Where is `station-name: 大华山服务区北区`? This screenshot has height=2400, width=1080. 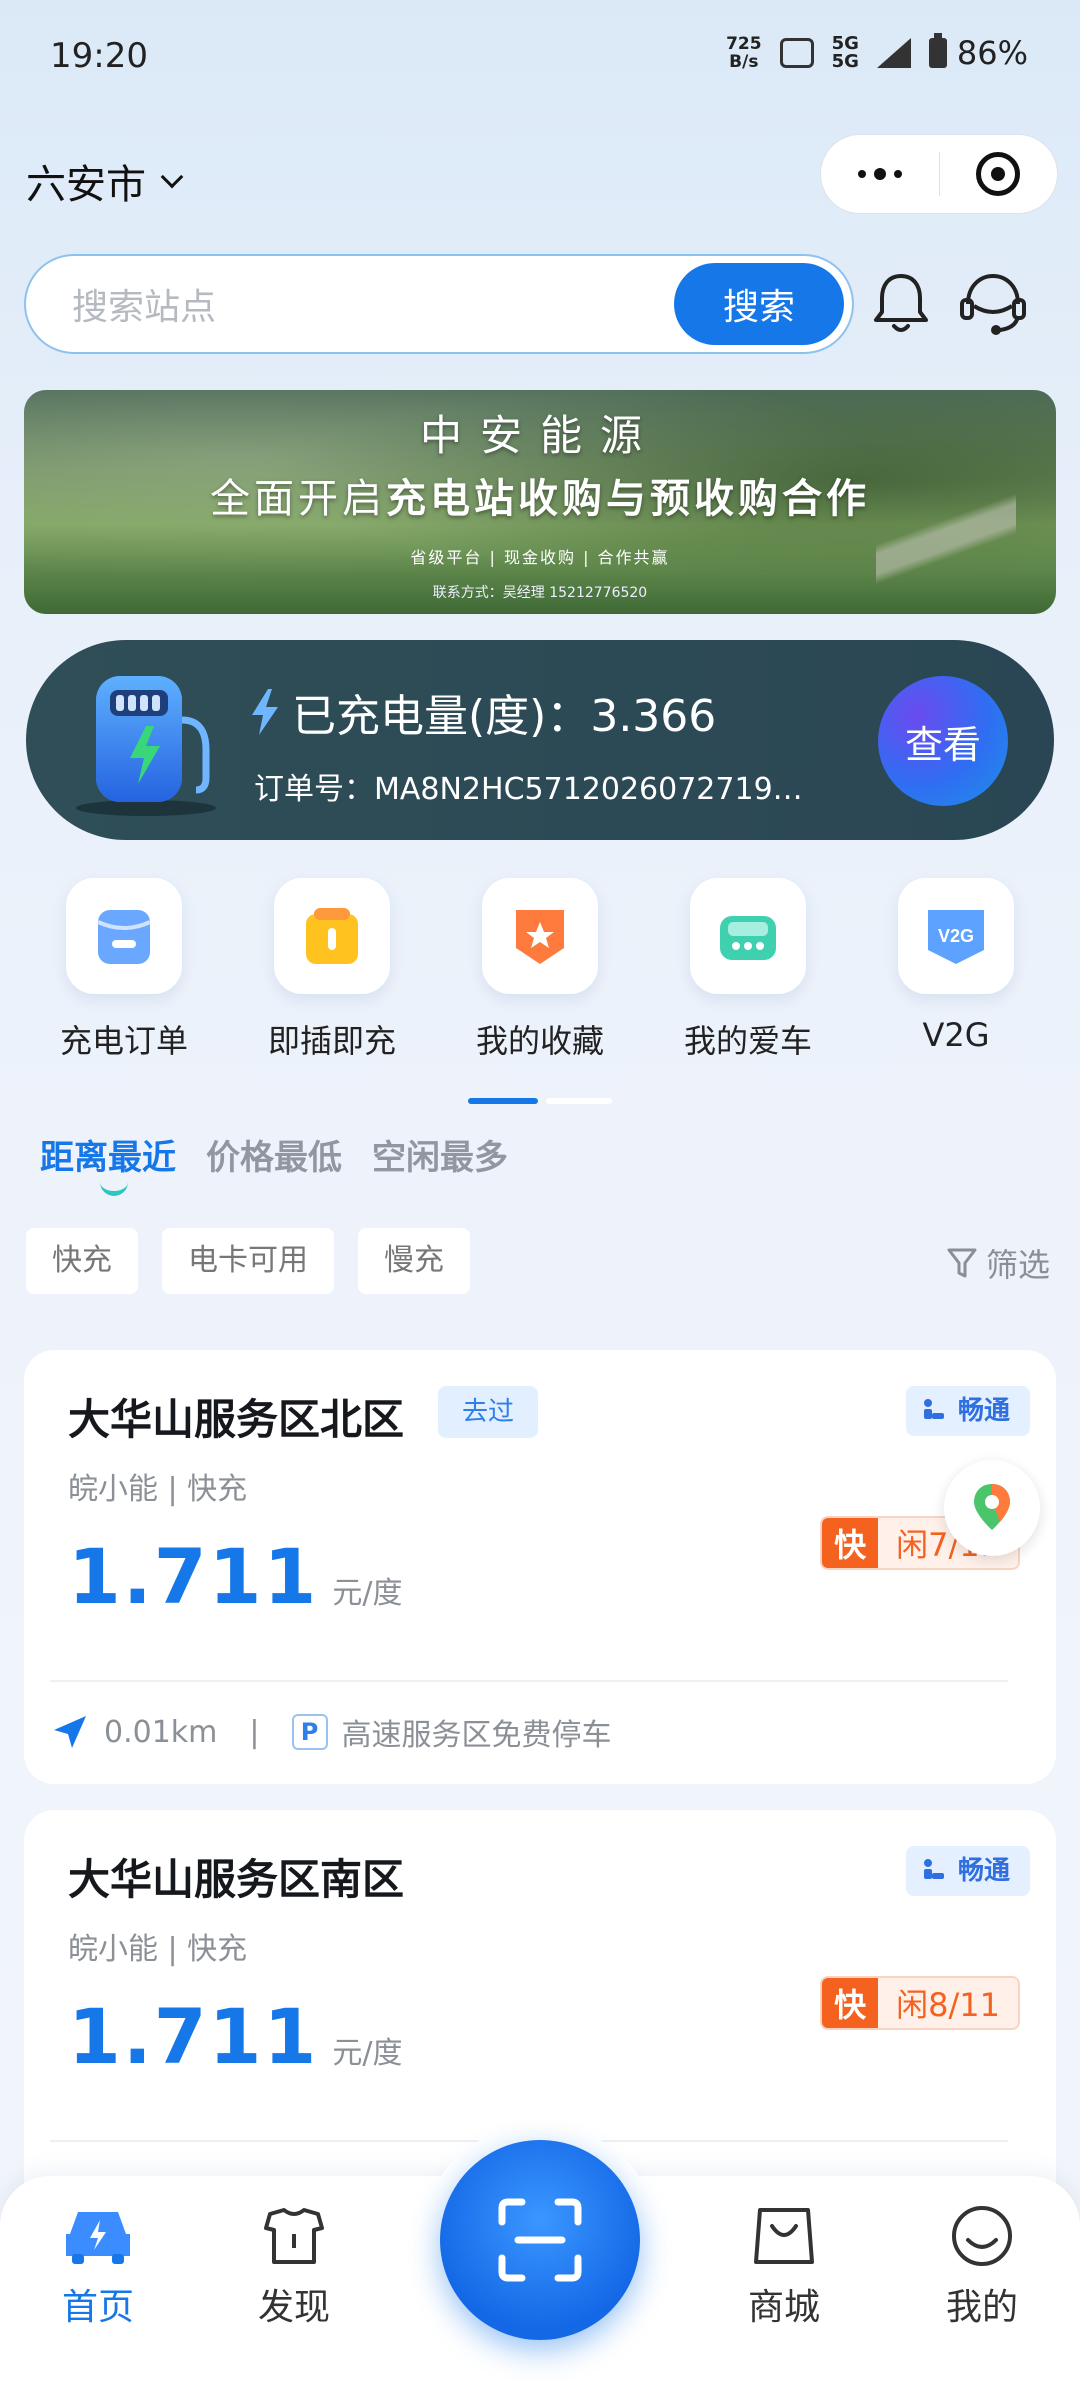 station-name: 大华山服务区北区 is located at coordinates (236, 1419).